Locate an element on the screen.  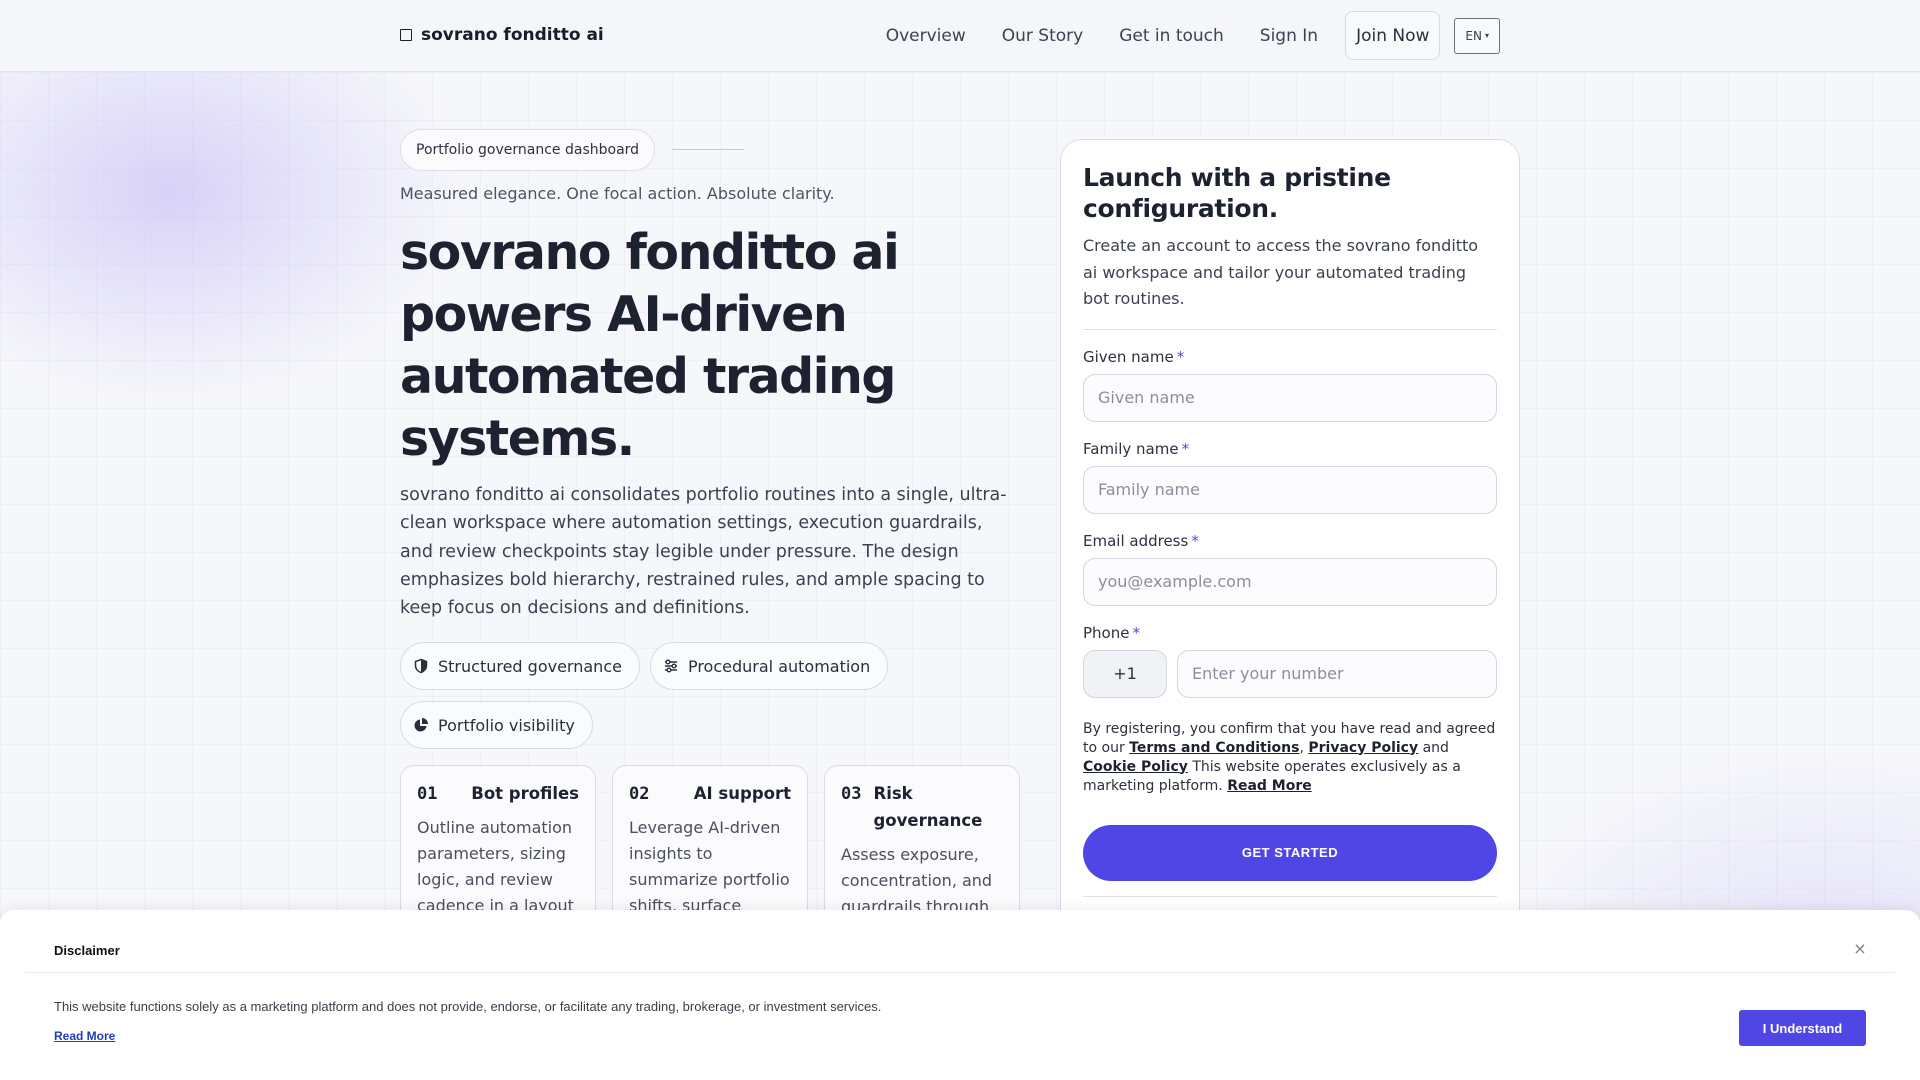
form-title: Launch with a pristine configuration. is located at coordinates (1237, 193).